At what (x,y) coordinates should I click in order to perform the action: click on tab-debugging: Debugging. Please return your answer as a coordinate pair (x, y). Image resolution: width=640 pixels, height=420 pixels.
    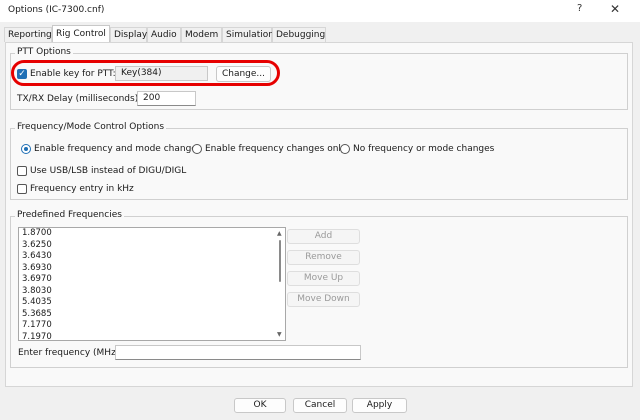
    Looking at the image, I should click on (299, 34).